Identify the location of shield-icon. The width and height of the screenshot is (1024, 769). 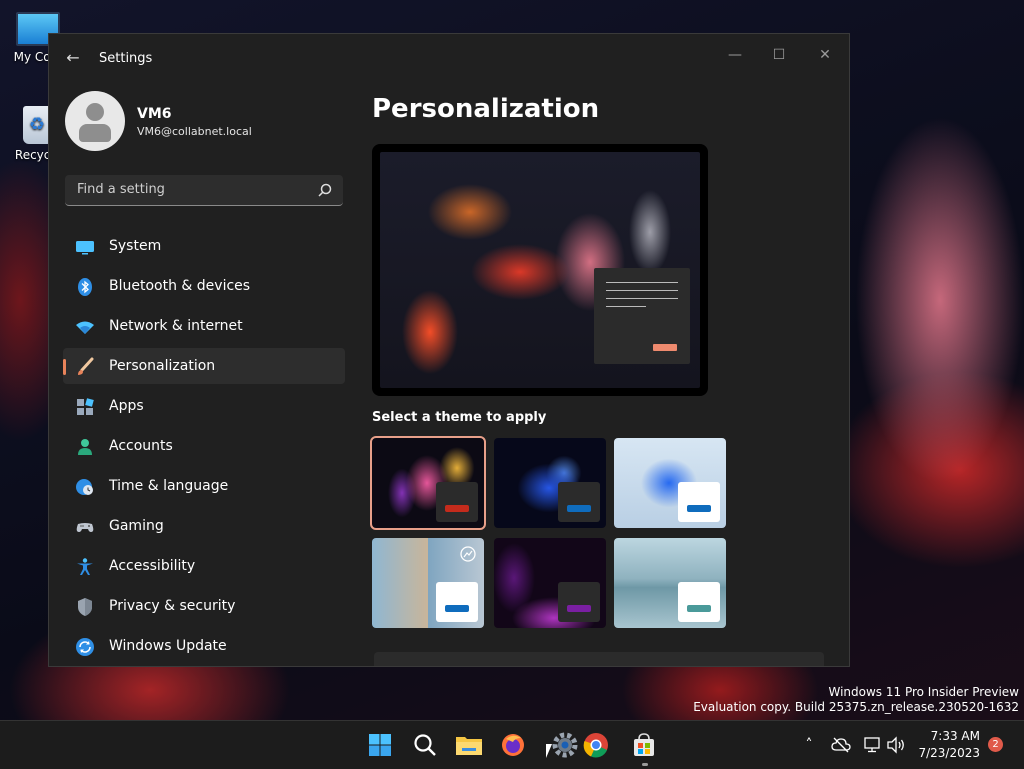
(85, 607).